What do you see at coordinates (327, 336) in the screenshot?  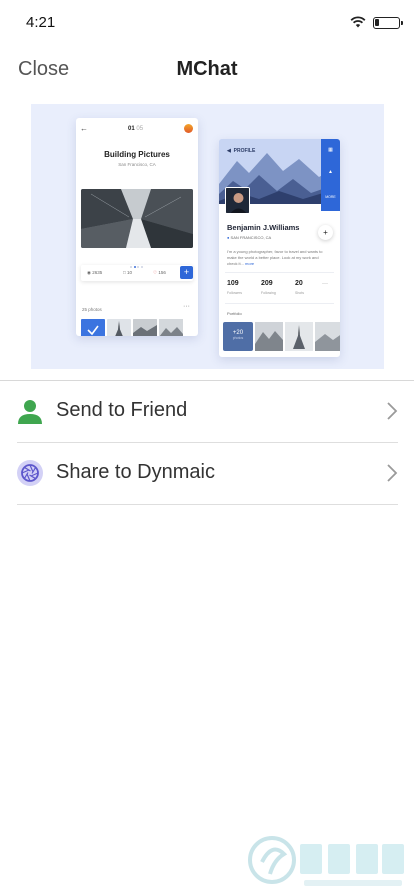 I see `portfolio-thumb-landscape` at bounding box center [327, 336].